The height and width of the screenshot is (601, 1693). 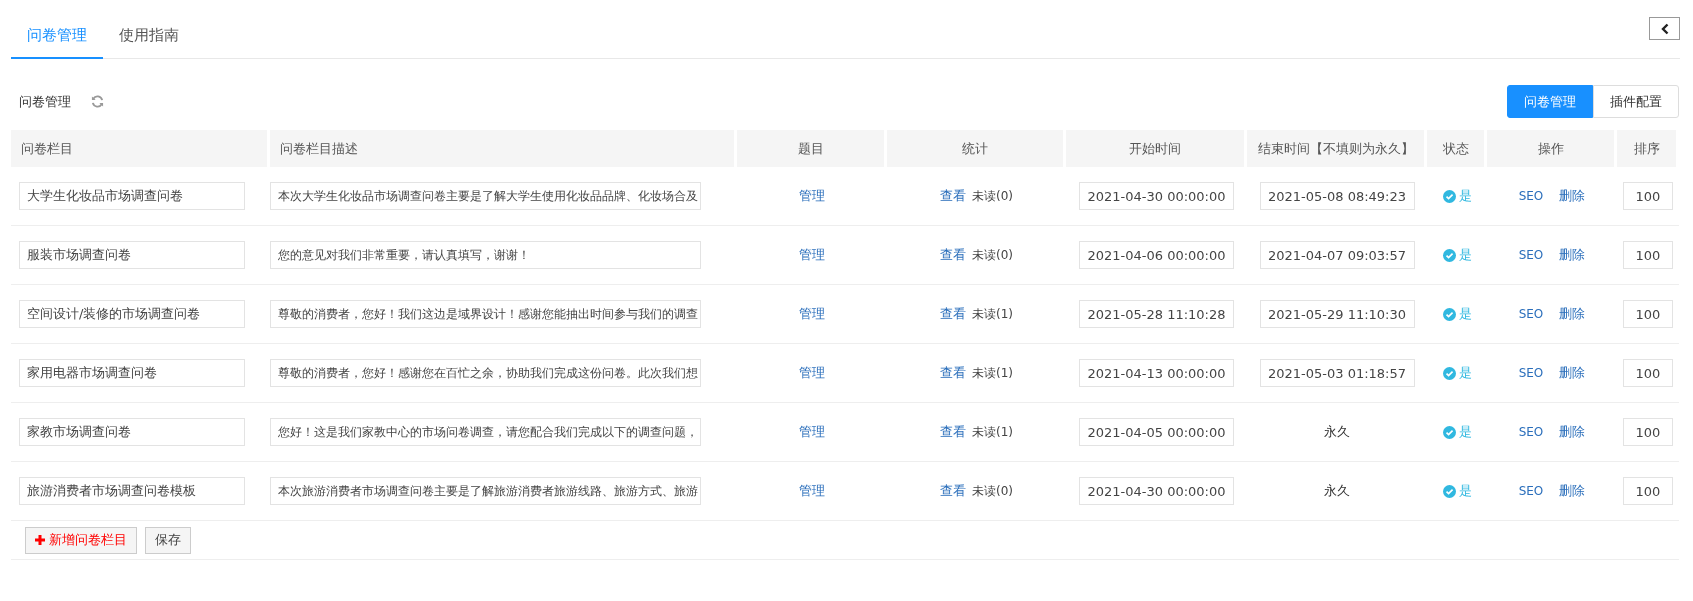 What do you see at coordinates (81, 540) in the screenshot?
I see `add-column-button: 新增问卷栏目` at bounding box center [81, 540].